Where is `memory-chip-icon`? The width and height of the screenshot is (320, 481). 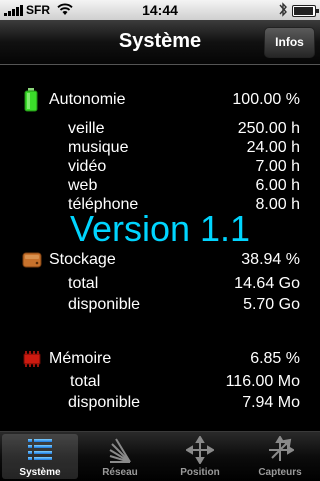 memory-chip-icon is located at coordinates (32, 359).